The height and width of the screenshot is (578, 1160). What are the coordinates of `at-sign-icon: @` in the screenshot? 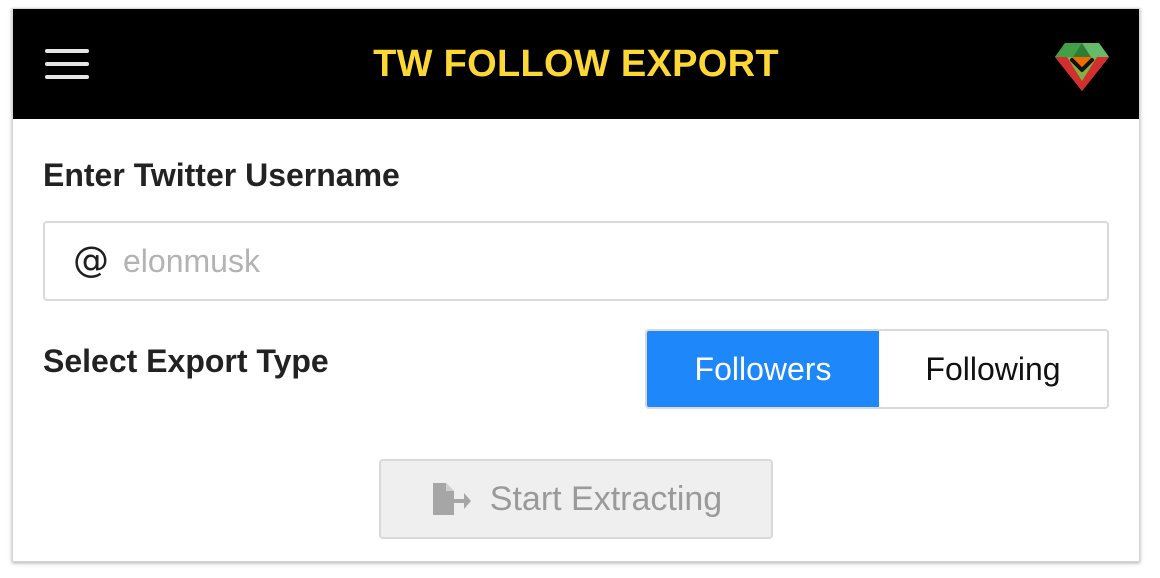 It's located at (91, 260).